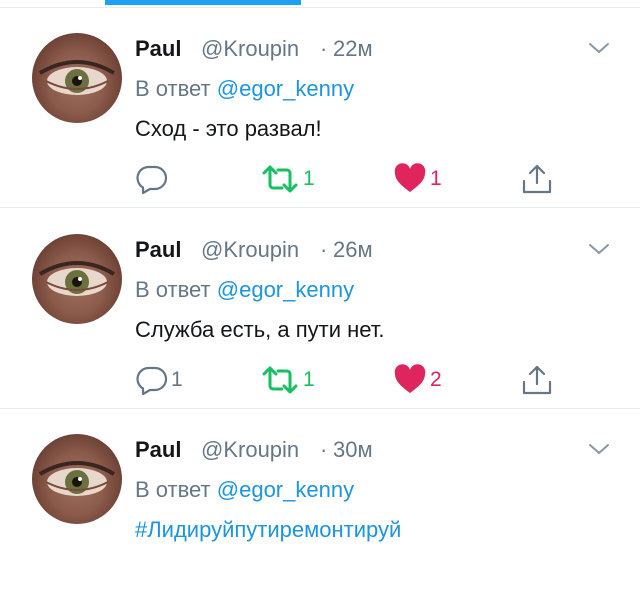  Describe the element at coordinates (320, 207) in the screenshot. I see `tweet-divider` at that location.